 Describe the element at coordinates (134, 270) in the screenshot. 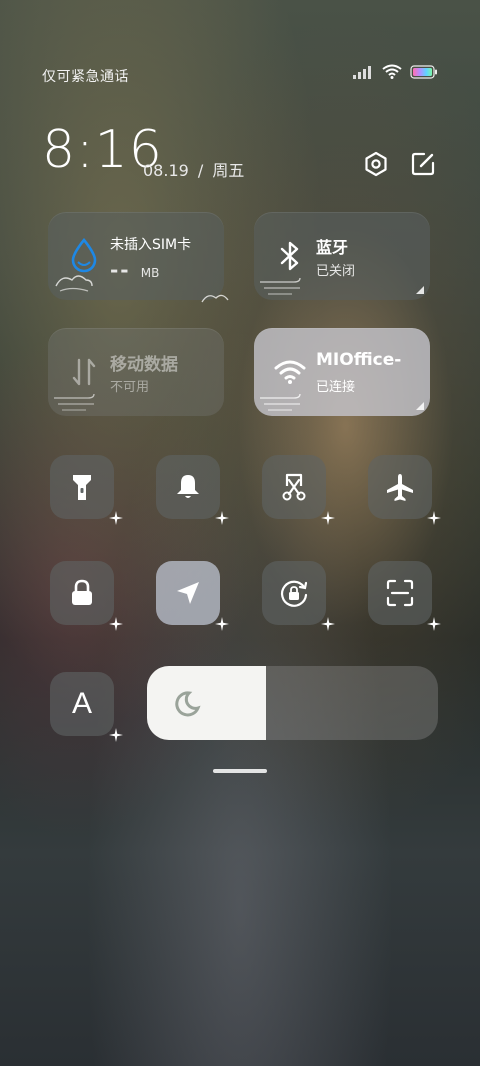

I see `data-usage-value-row: -- MB` at that location.